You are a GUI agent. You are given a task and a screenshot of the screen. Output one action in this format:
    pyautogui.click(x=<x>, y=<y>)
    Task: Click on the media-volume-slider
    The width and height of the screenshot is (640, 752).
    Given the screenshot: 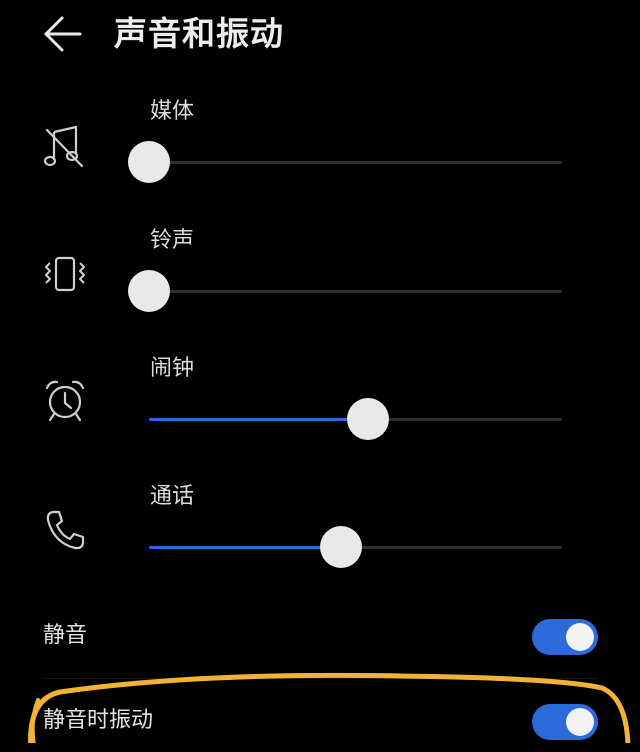 What is the action you would take?
    pyautogui.click(x=345, y=162)
    